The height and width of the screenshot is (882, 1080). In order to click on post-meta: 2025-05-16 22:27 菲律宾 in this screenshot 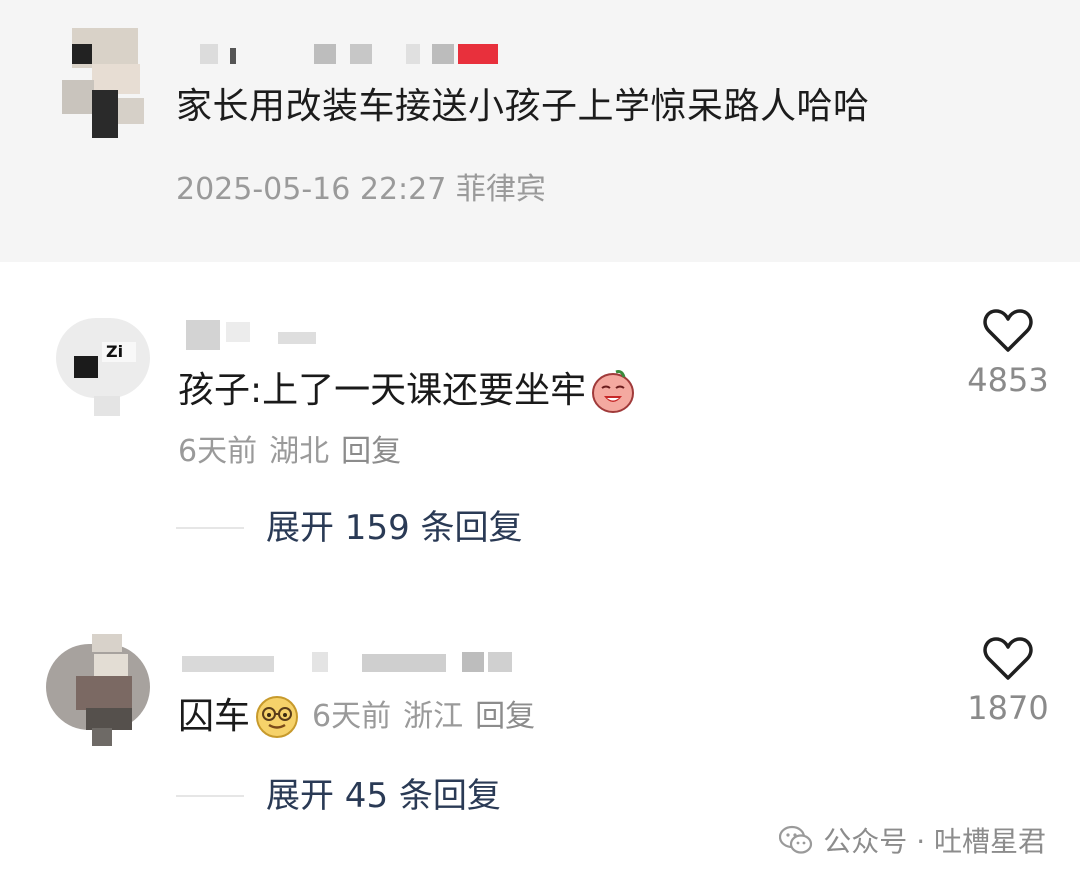, I will do `click(361, 190)`.